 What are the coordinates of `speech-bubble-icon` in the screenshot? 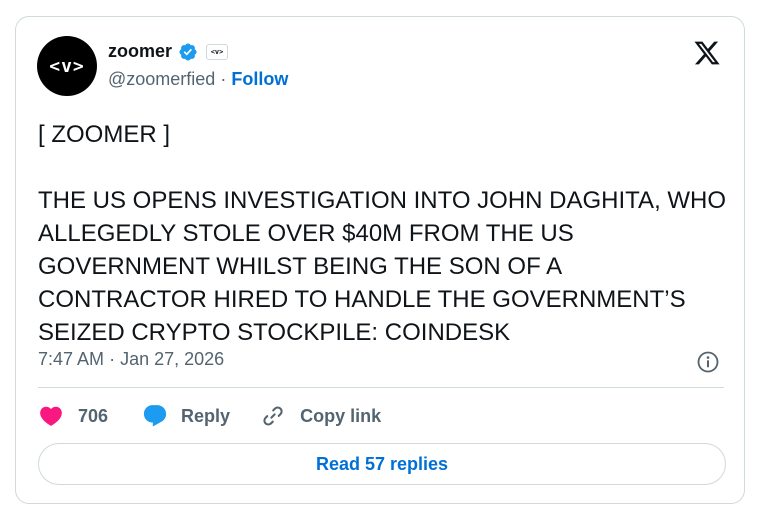 It's located at (155, 416).